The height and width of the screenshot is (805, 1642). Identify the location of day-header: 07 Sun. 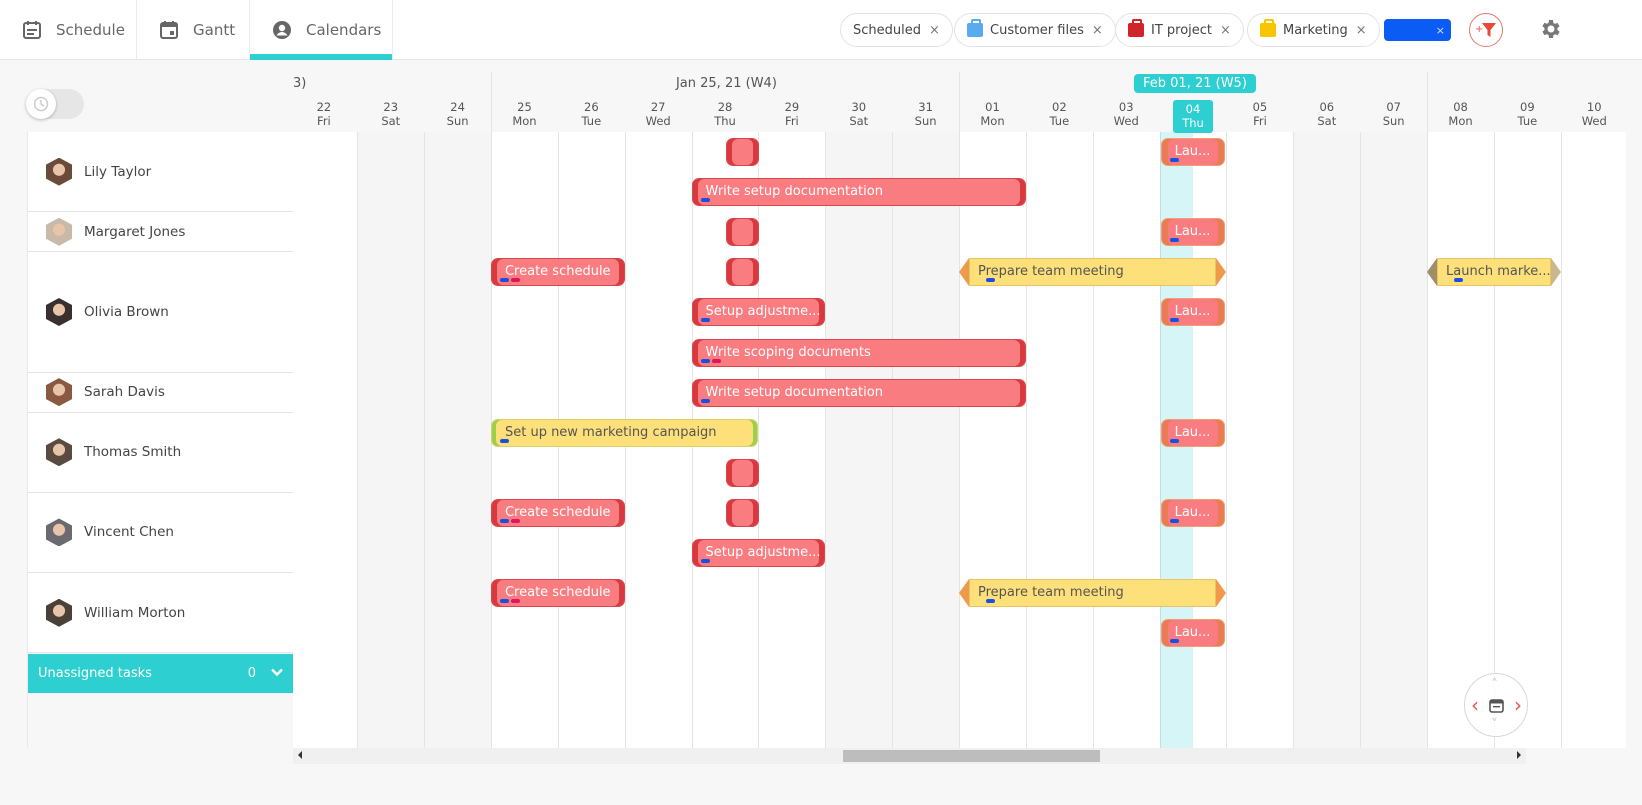
(1393, 114).